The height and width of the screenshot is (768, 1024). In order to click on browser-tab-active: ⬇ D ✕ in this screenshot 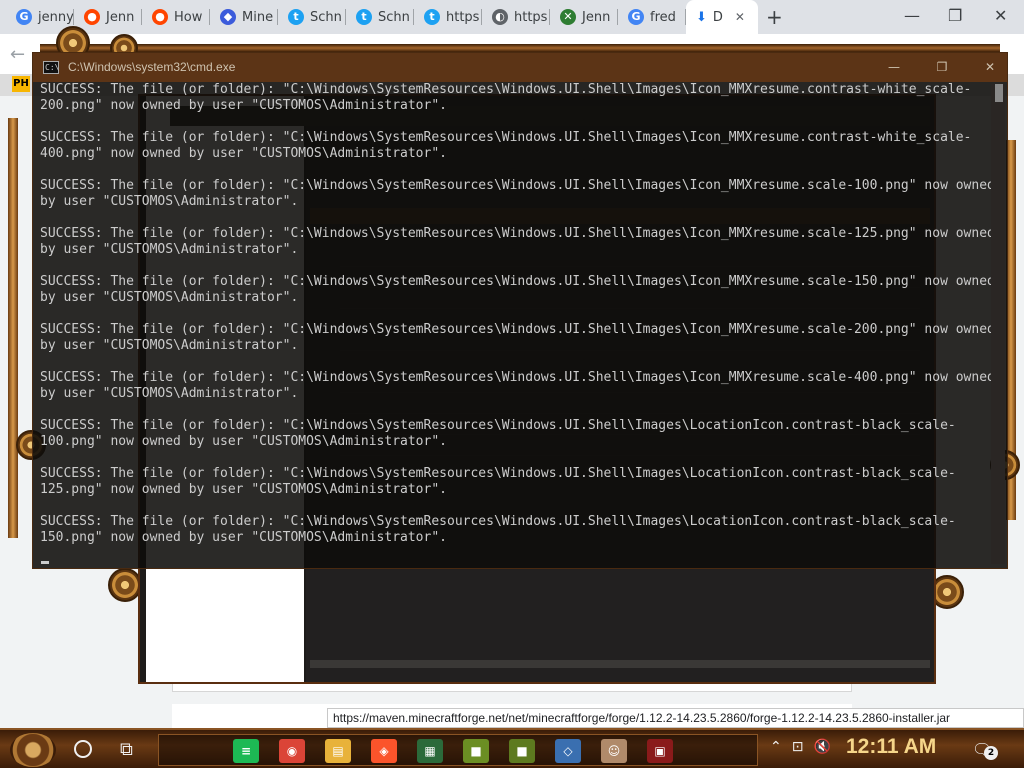, I will do `click(722, 17)`.